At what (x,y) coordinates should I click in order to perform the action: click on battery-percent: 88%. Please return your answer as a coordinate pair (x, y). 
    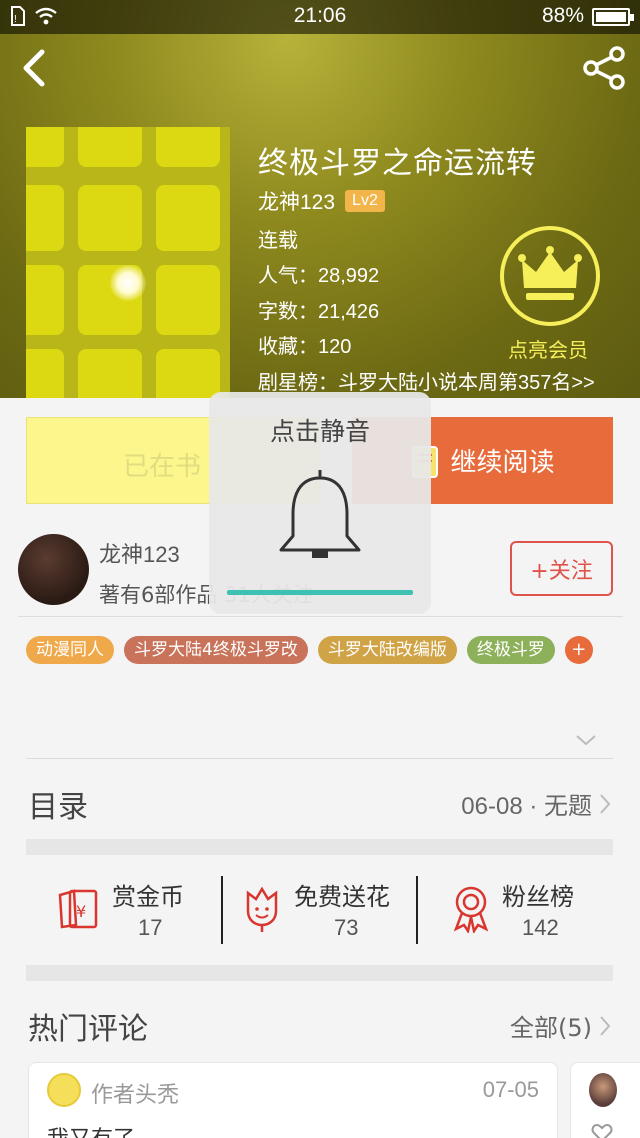
    Looking at the image, I should click on (562, 15).